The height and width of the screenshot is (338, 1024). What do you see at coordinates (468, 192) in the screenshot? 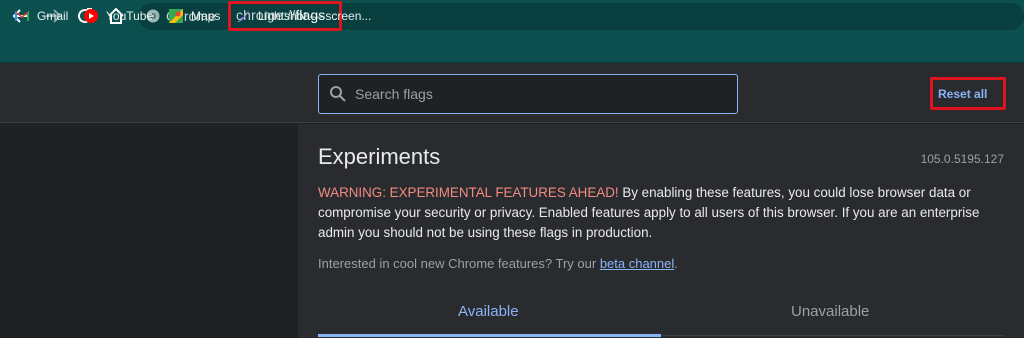
I see `warning-heading: WARNING: EXPERIMENTAL FEATURES AHEAD!` at bounding box center [468, 192].